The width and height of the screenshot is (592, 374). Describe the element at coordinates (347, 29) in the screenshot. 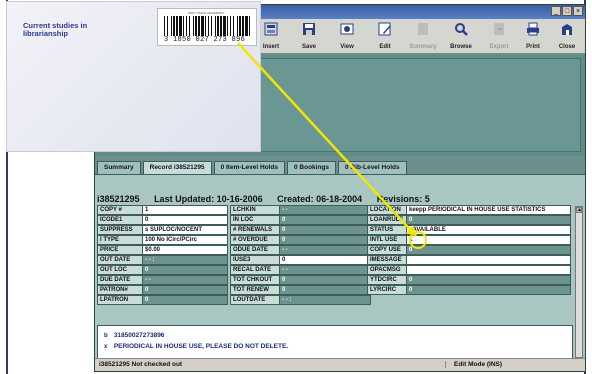

I see `view-icon` at that location.